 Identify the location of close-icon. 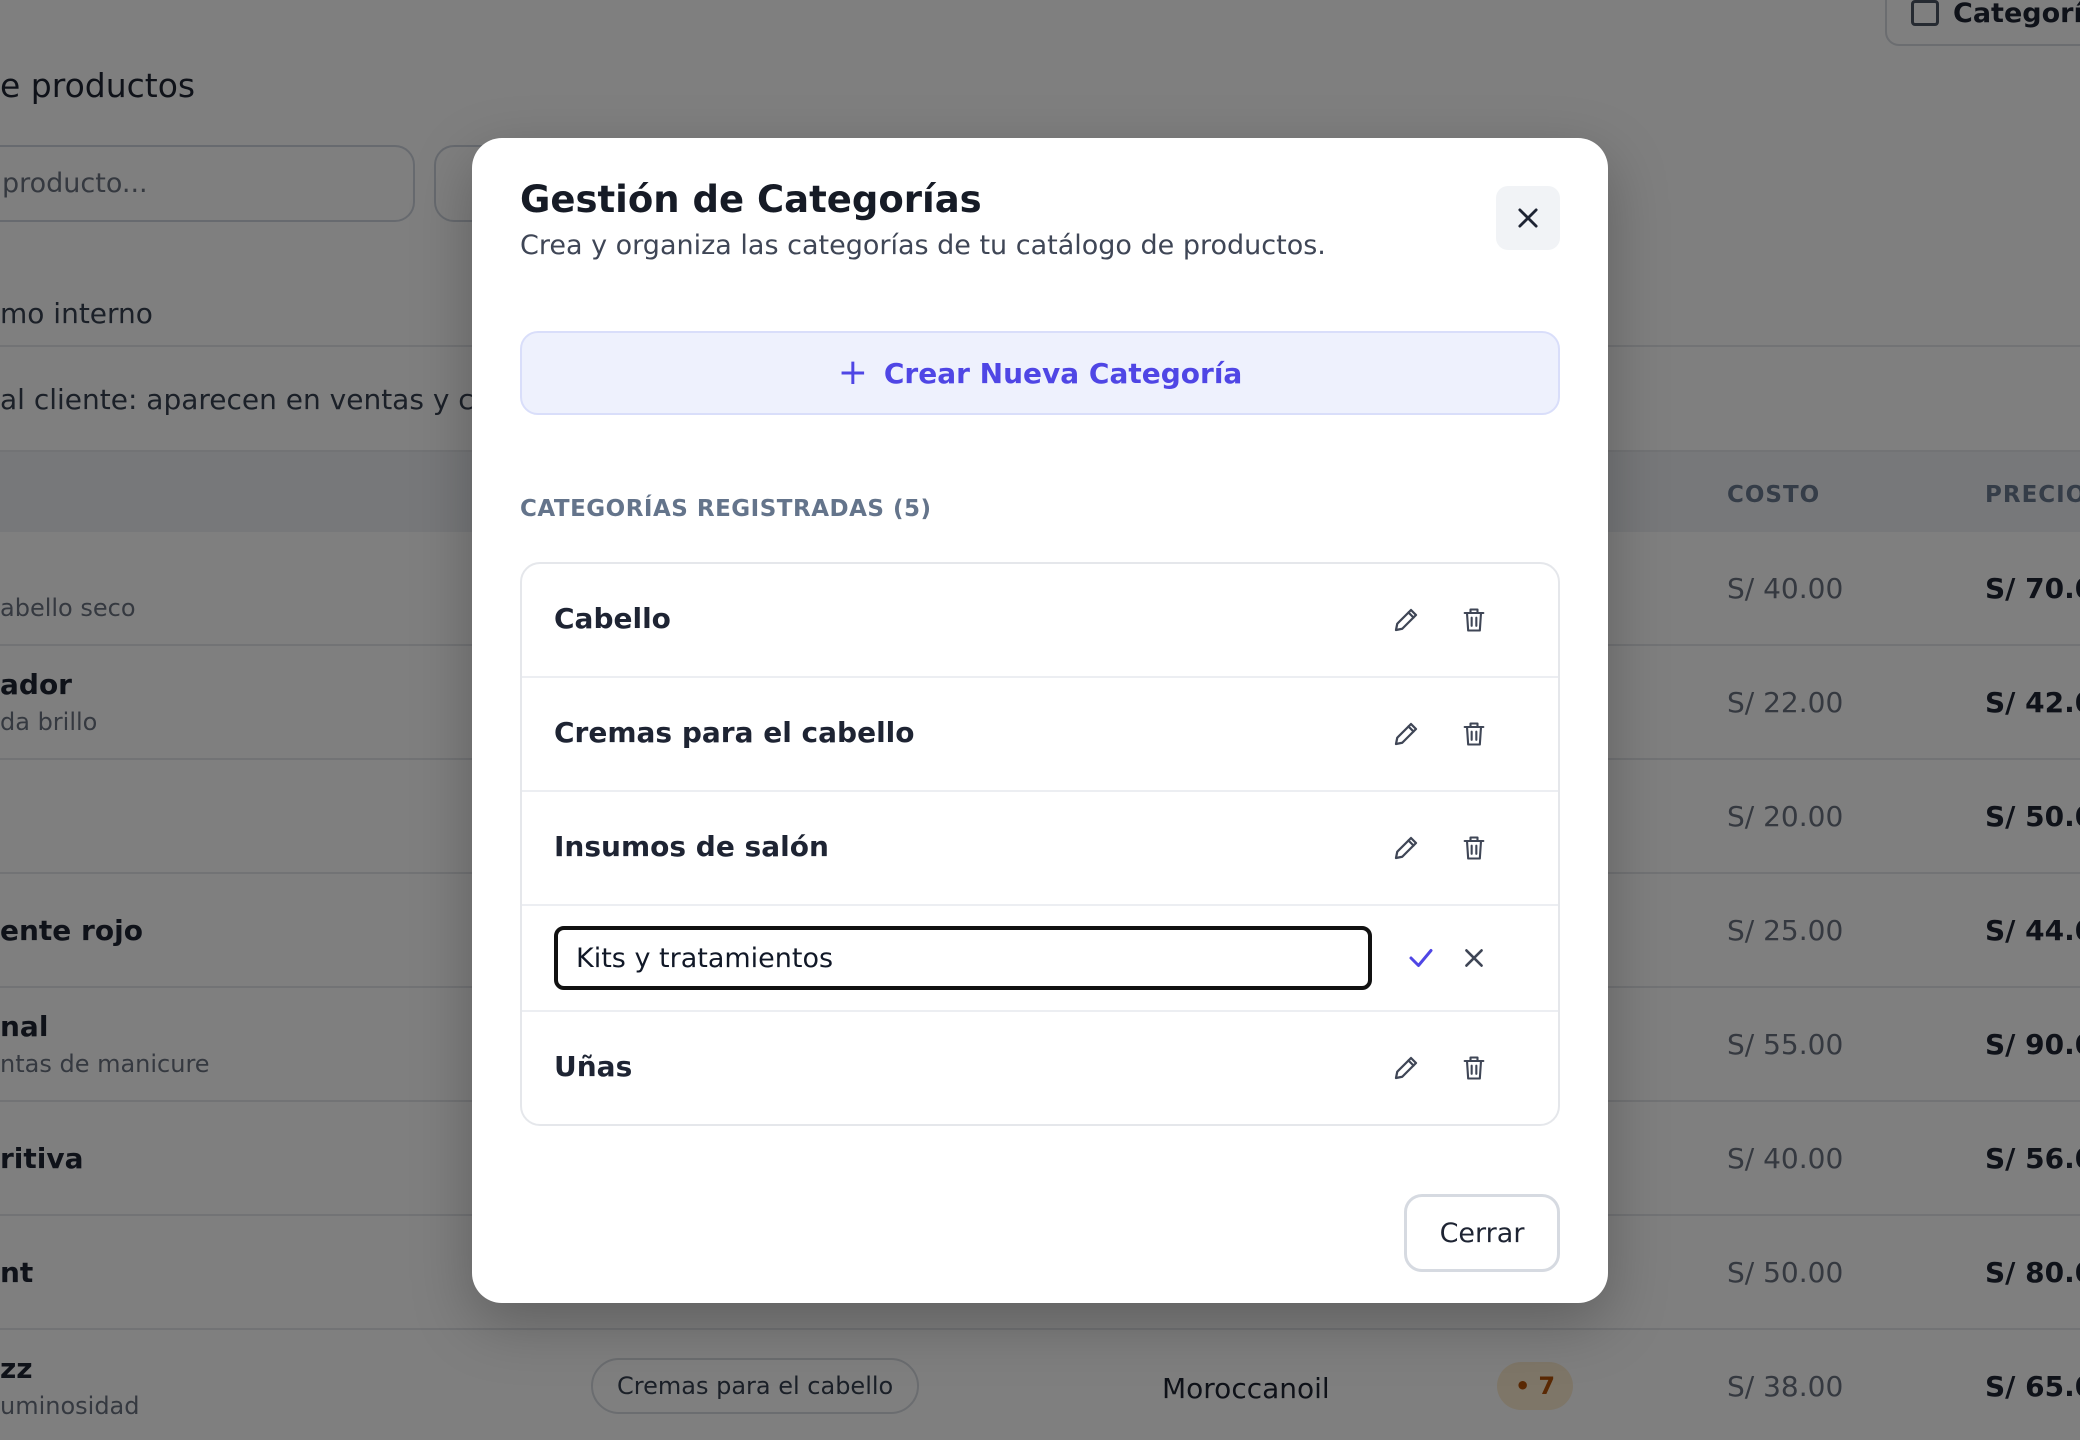
(1528, 218).